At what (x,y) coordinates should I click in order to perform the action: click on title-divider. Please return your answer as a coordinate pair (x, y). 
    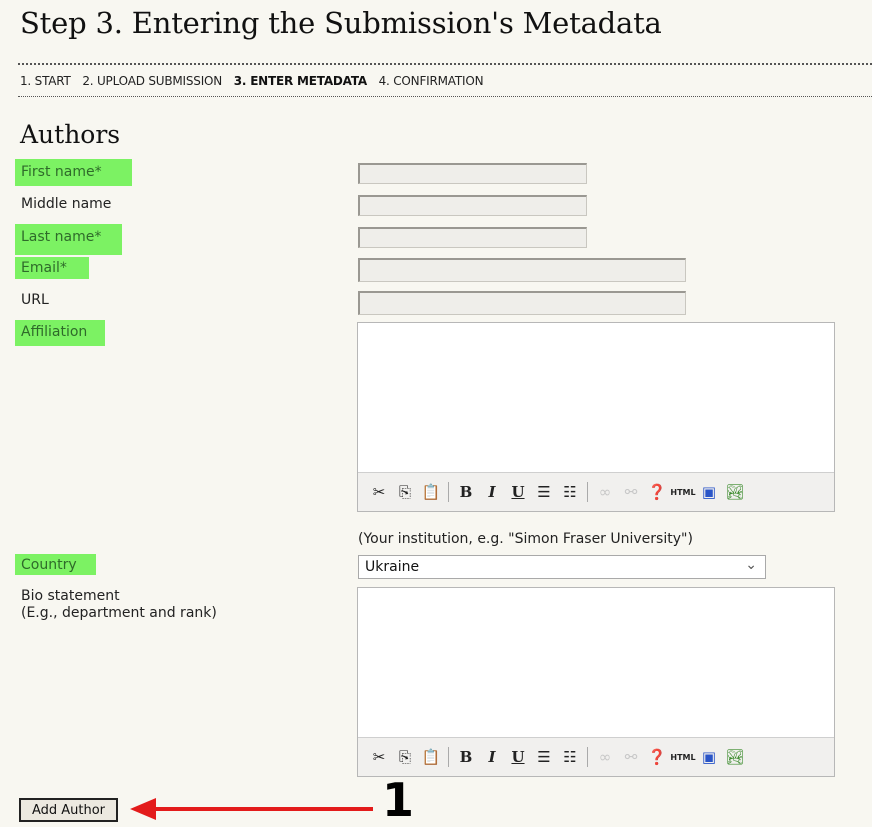
    Looking at the image, I should click on (445, 64).